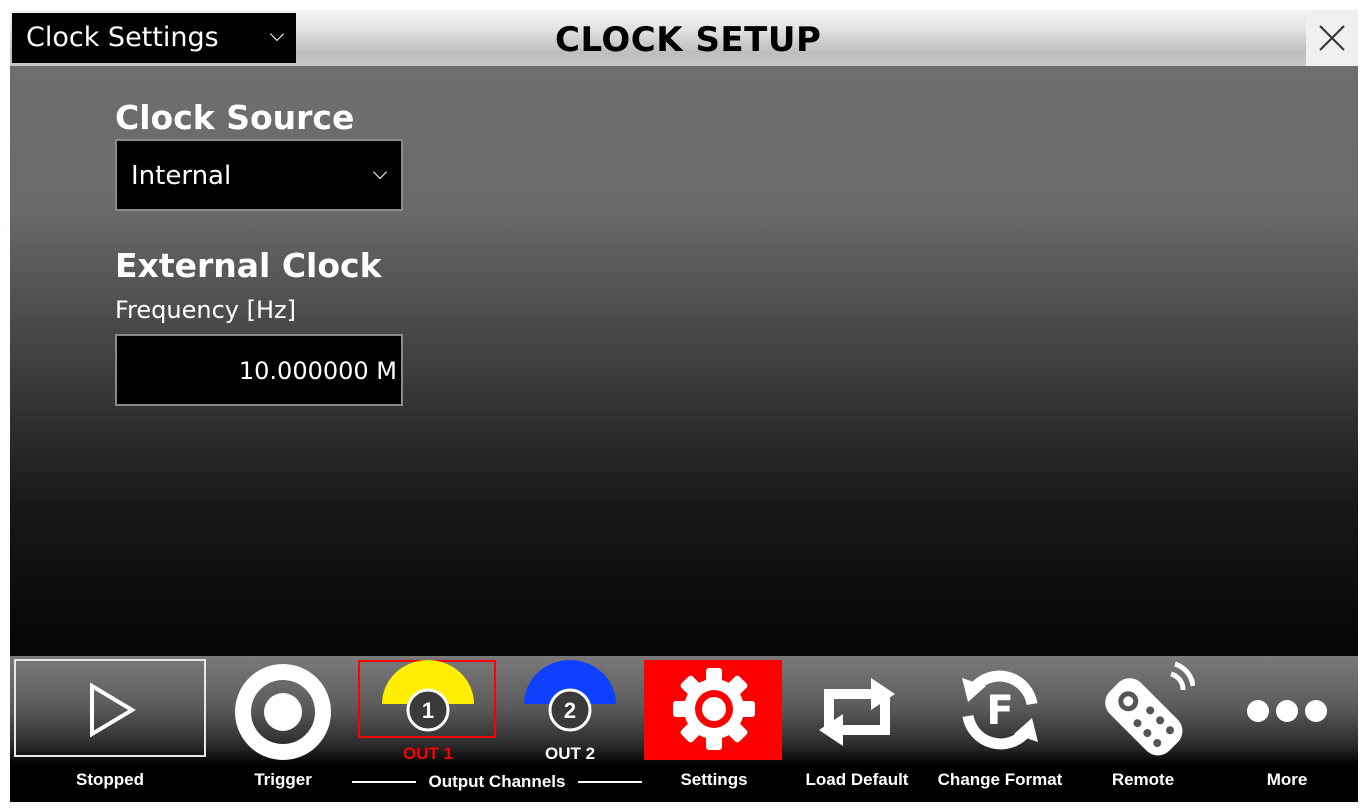 This screenshot has width=1368, height=810. I want to click on load-default-button: Load Default, so click(857, 729).